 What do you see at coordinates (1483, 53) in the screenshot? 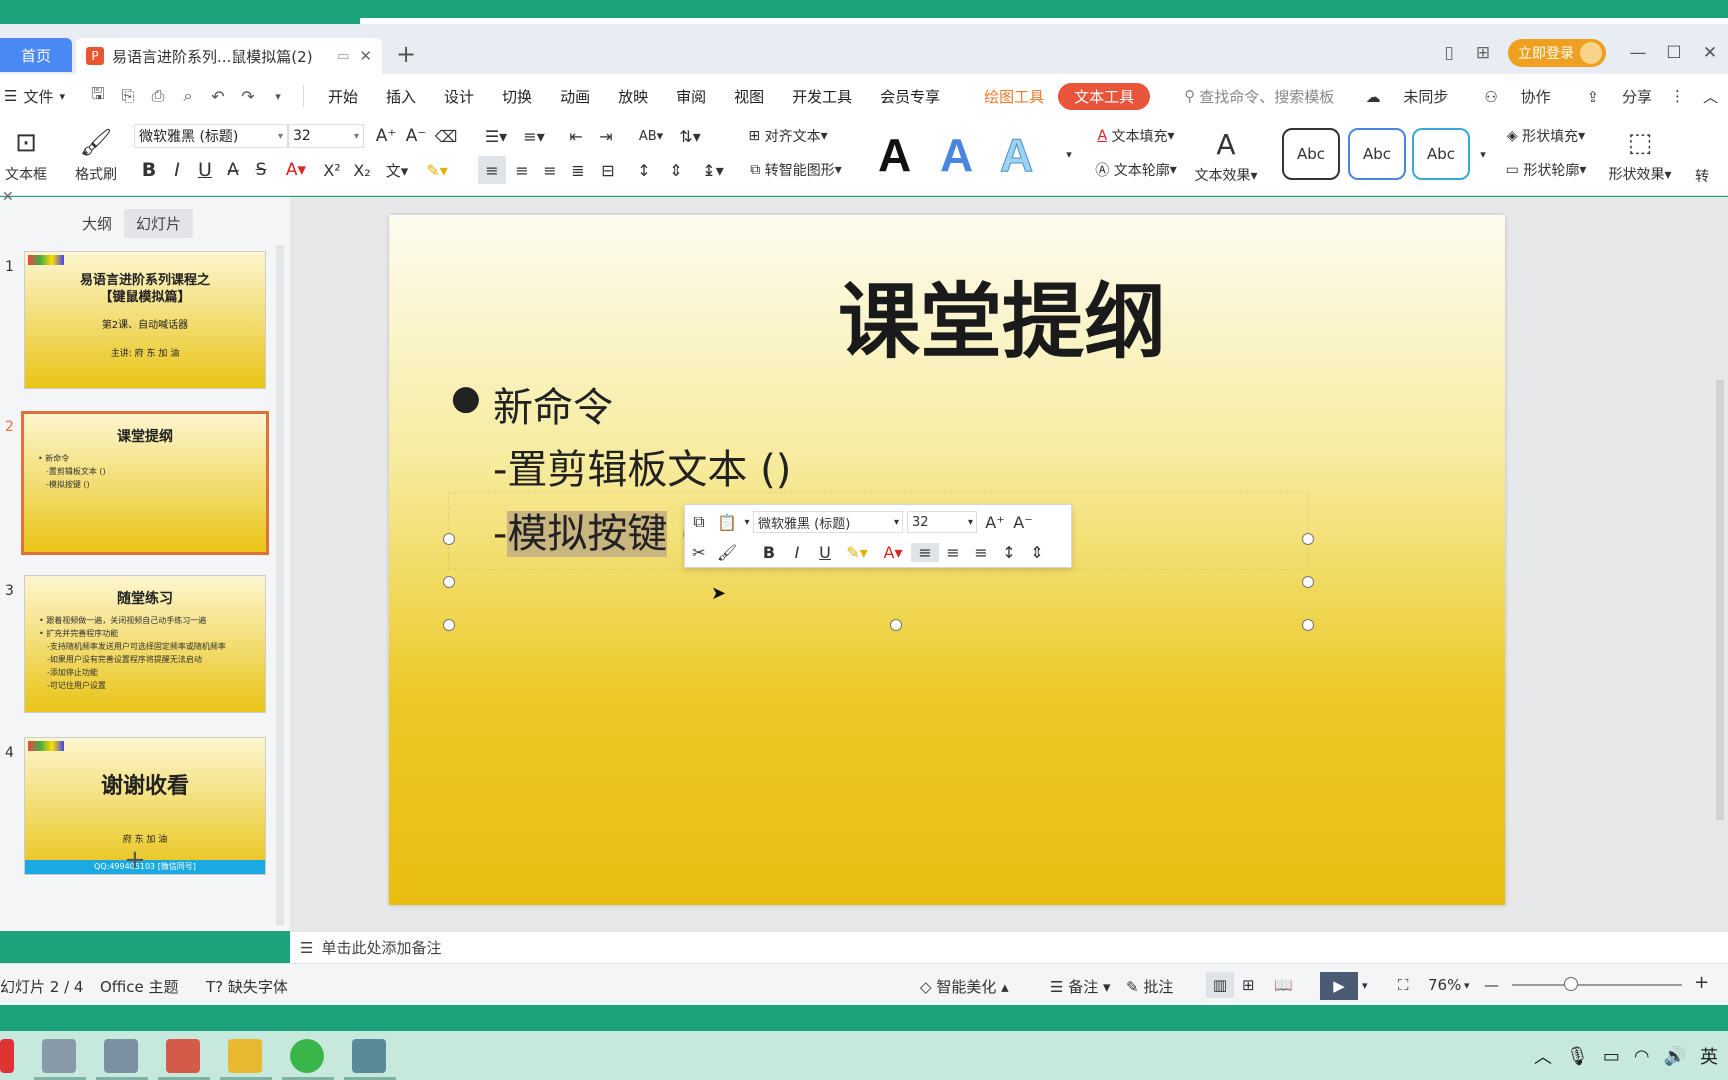
I see `grid-apps-icon: ⊞` at bounding box center [1483, 53].